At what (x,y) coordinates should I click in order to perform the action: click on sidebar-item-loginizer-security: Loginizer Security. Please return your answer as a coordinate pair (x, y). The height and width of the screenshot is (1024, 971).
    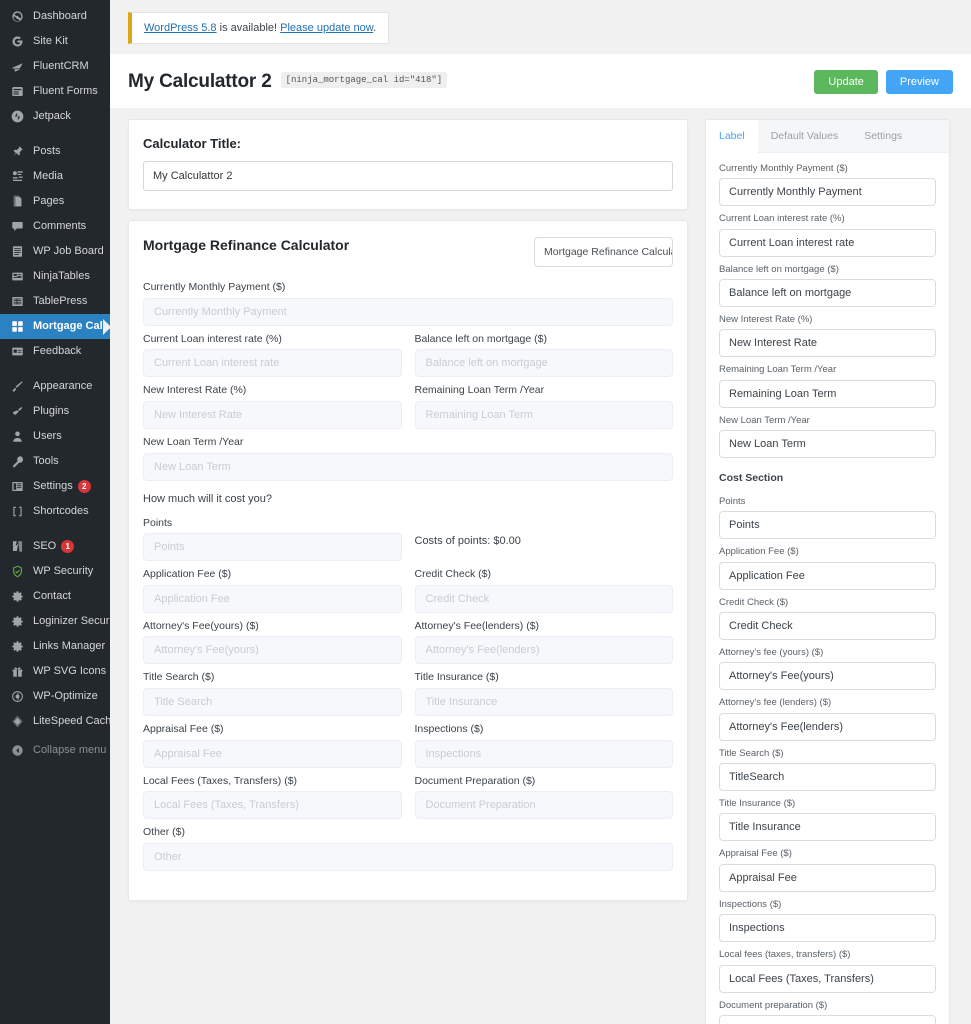
    Looking at the image, I should click on (60, 621).